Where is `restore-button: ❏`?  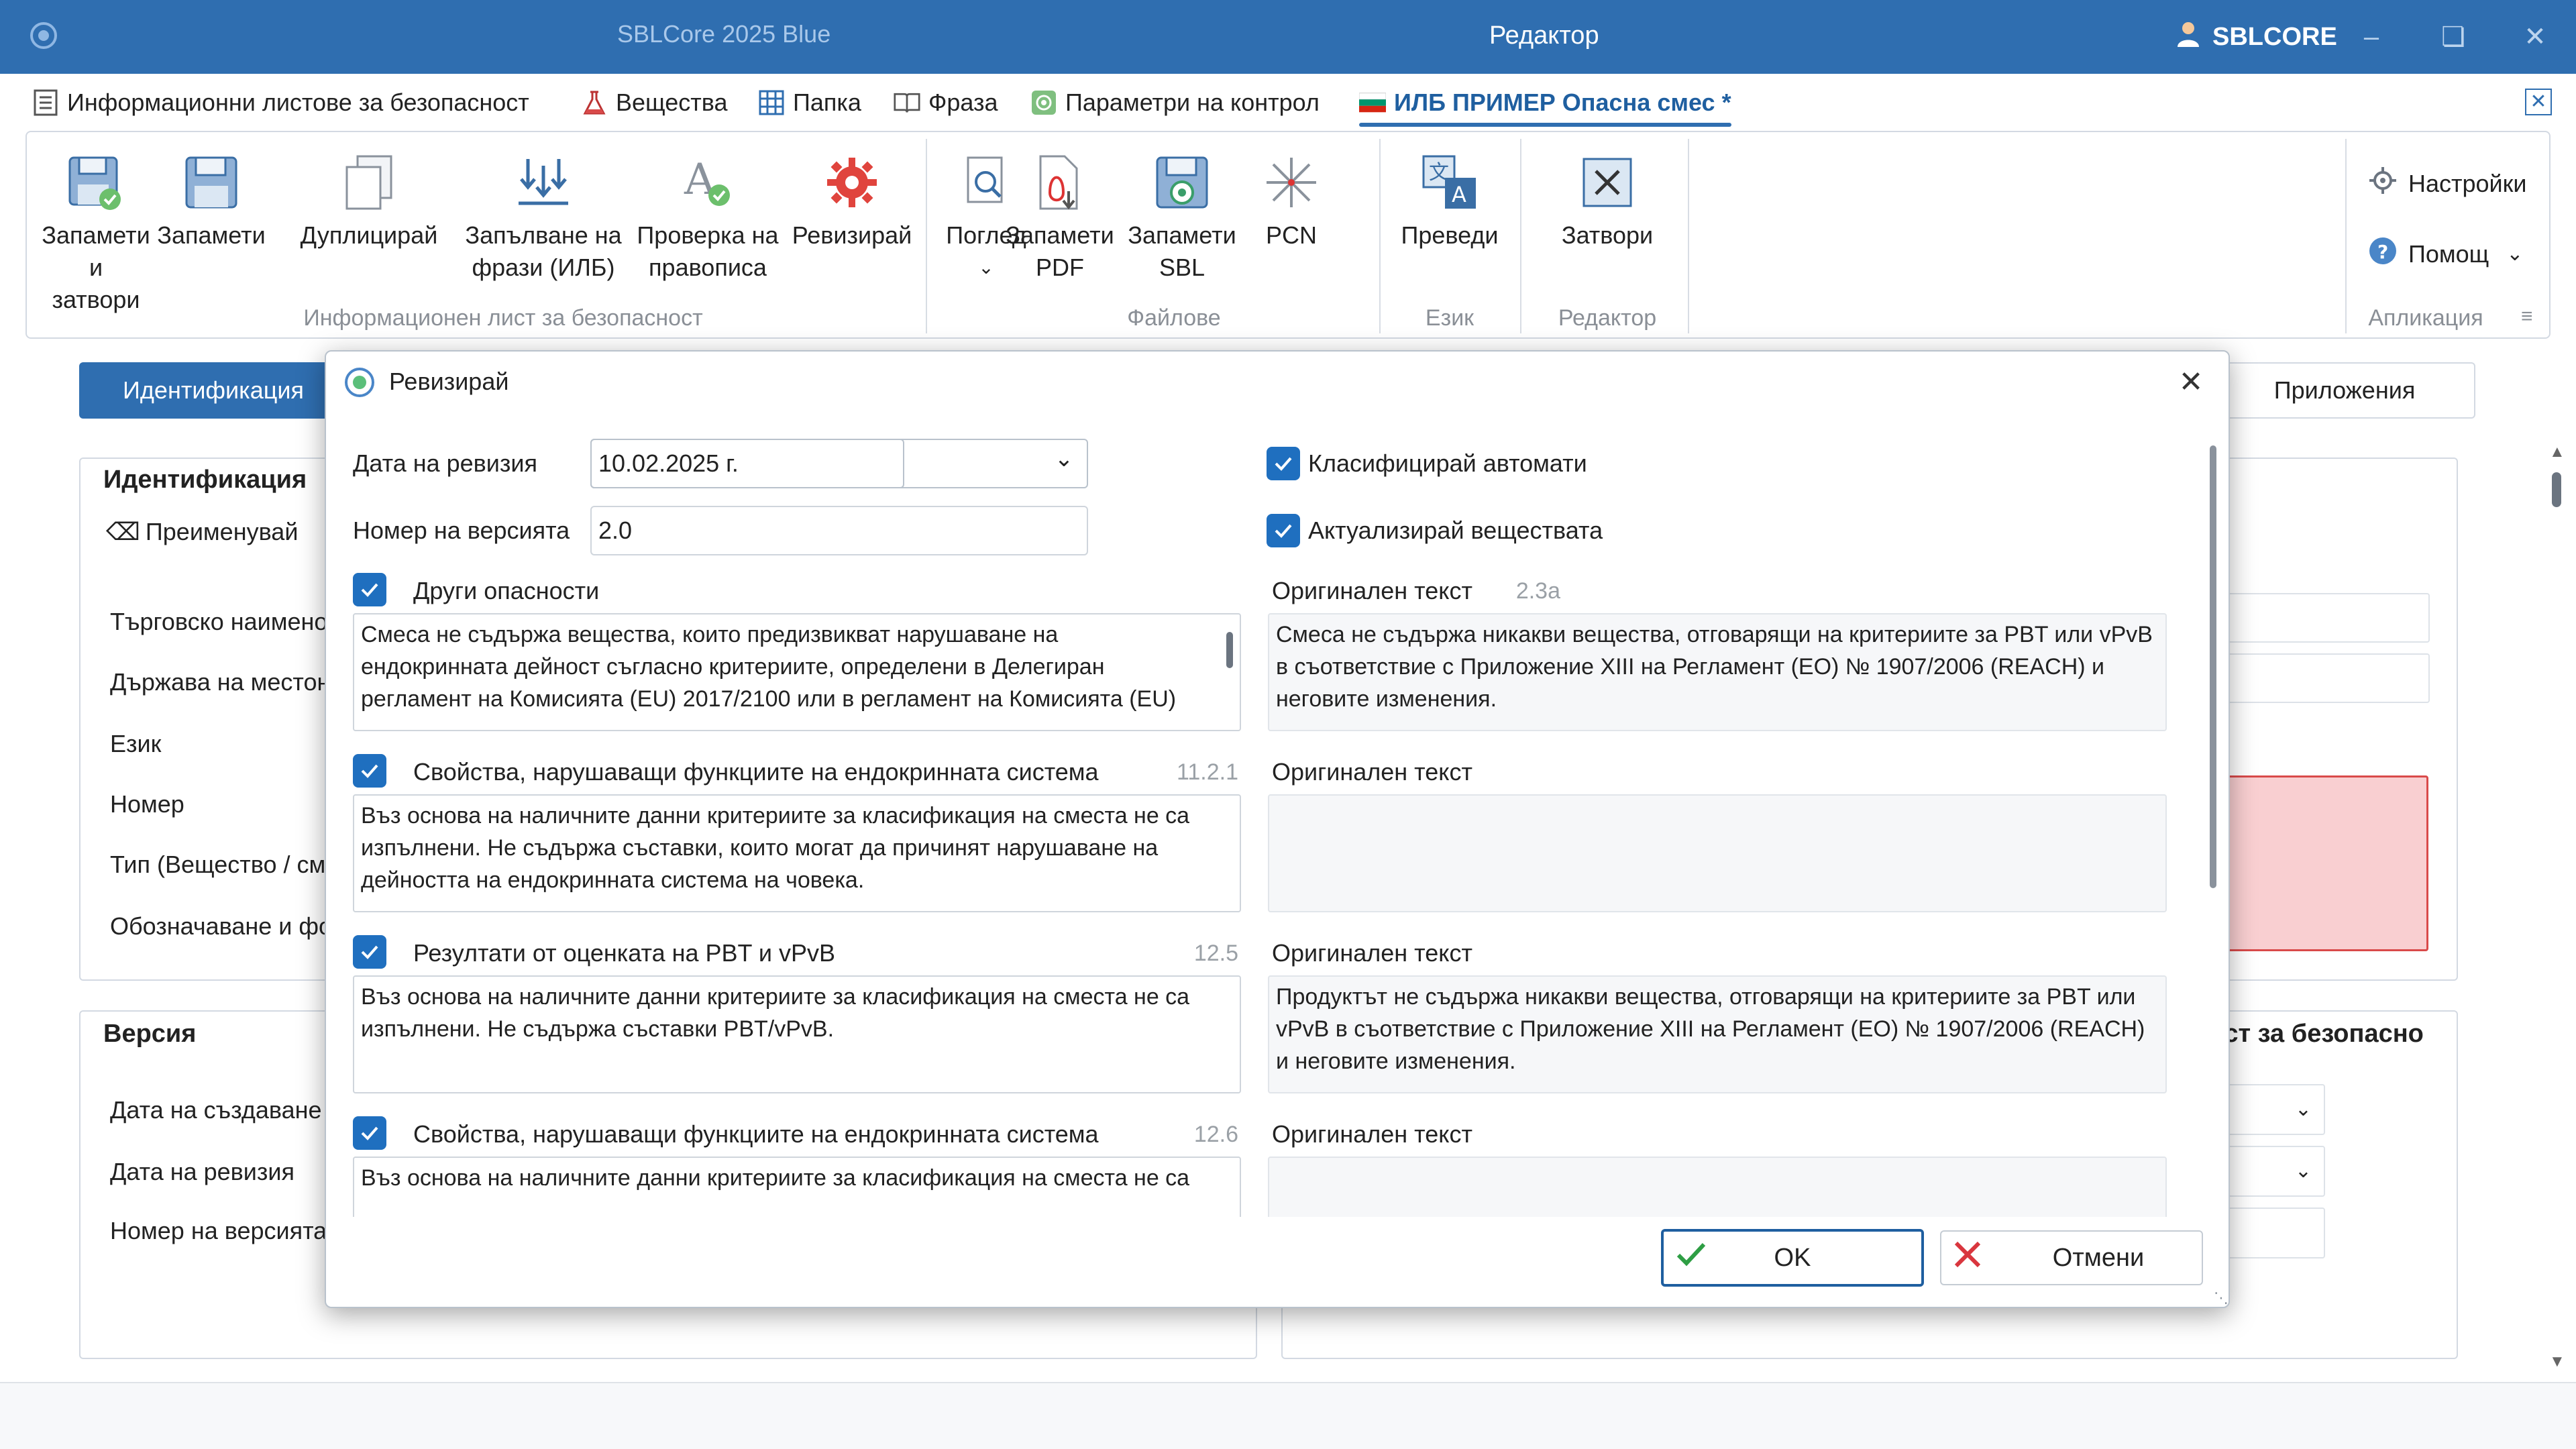
restore-button: ❏ is located at coordinates (2453, 36).